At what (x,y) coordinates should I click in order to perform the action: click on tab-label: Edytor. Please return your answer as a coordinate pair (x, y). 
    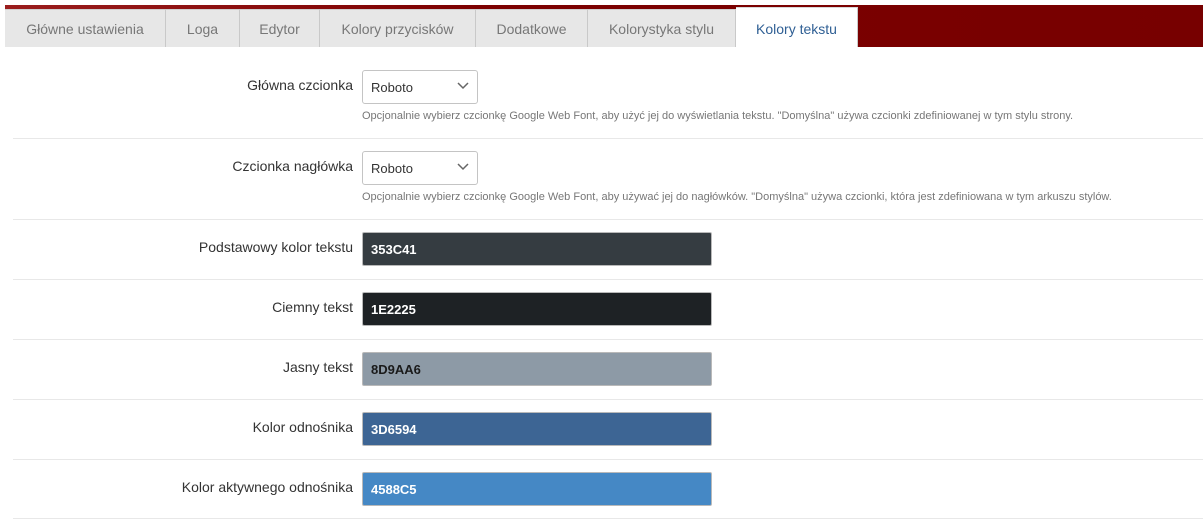
    Looking at the image, I should click on (279, 28).